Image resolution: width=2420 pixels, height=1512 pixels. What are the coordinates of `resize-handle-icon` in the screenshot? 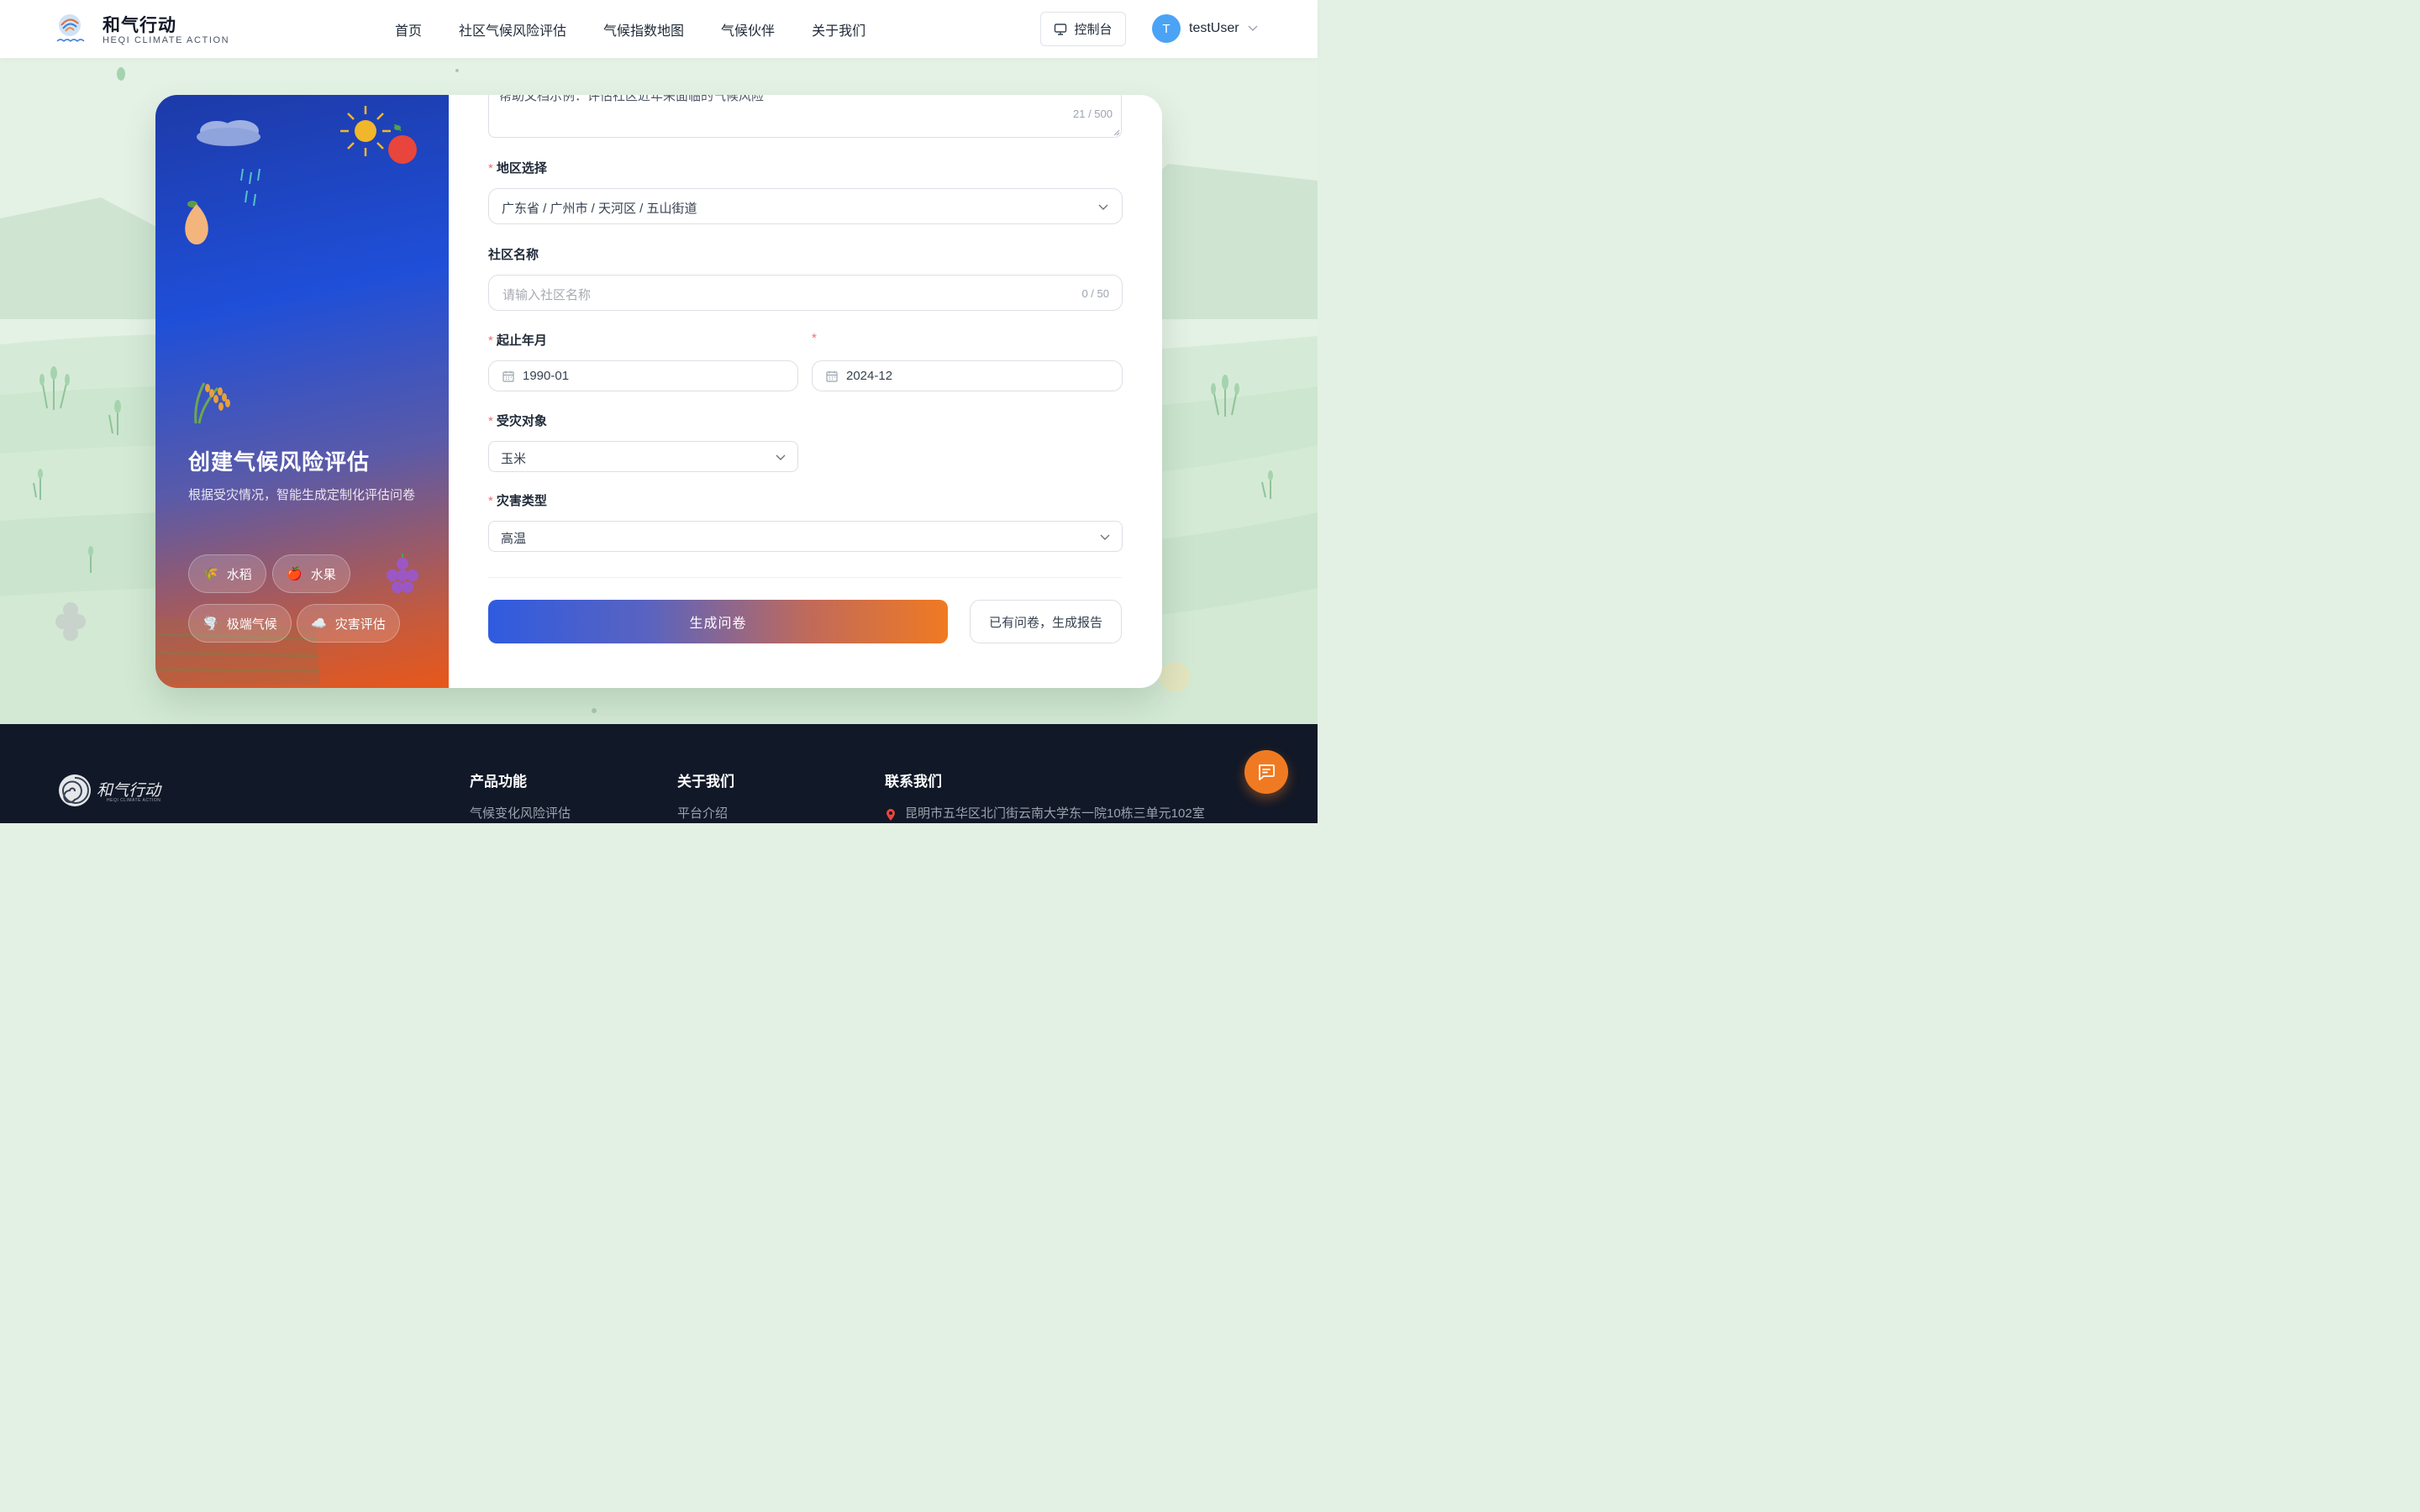 It's located at (1116, 132).